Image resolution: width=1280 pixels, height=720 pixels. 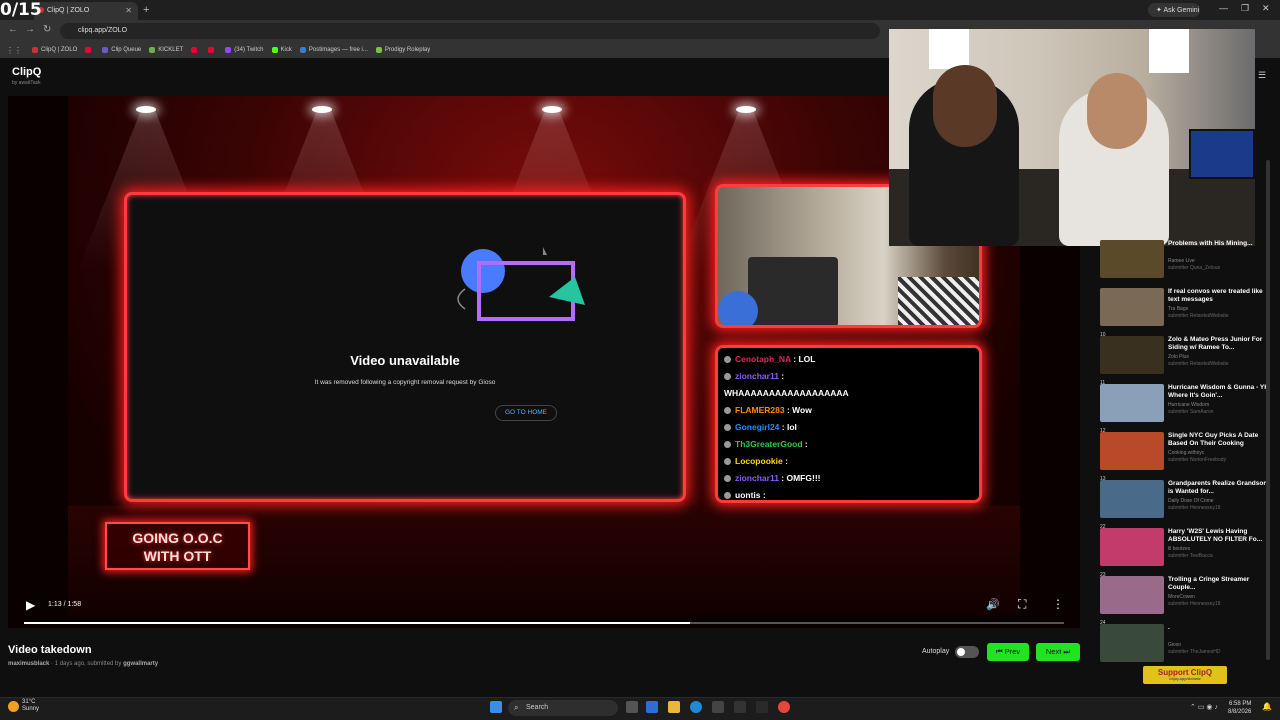 I want to click on queue-channel: Ramee Live, so click(x=1181, y=261).